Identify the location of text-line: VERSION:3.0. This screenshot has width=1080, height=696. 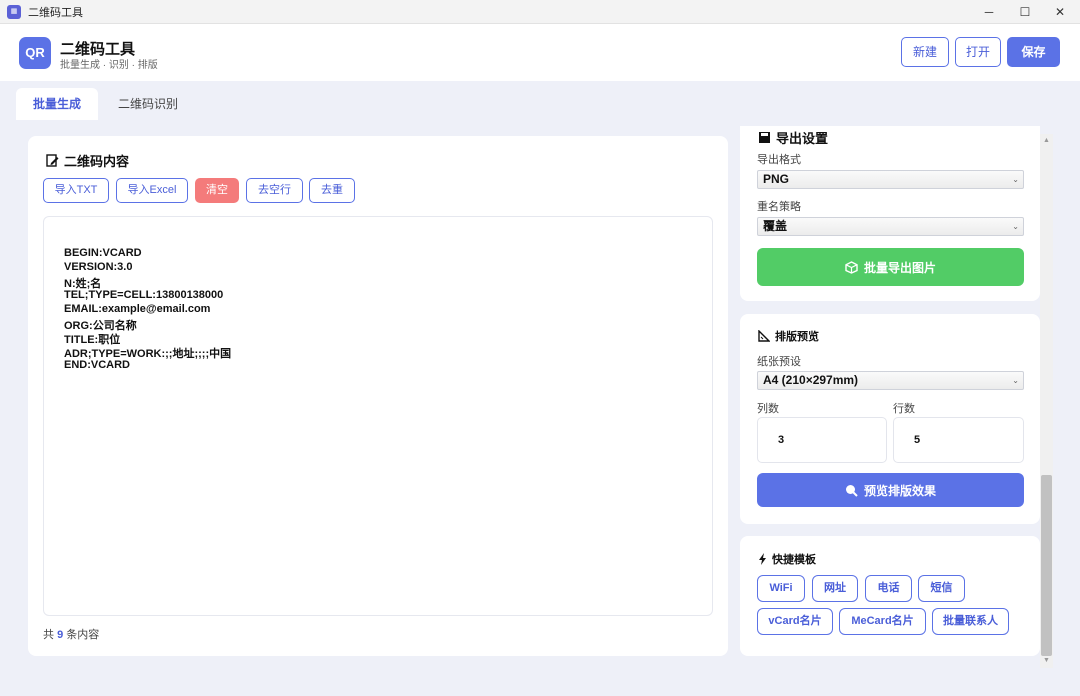
(98, 267).